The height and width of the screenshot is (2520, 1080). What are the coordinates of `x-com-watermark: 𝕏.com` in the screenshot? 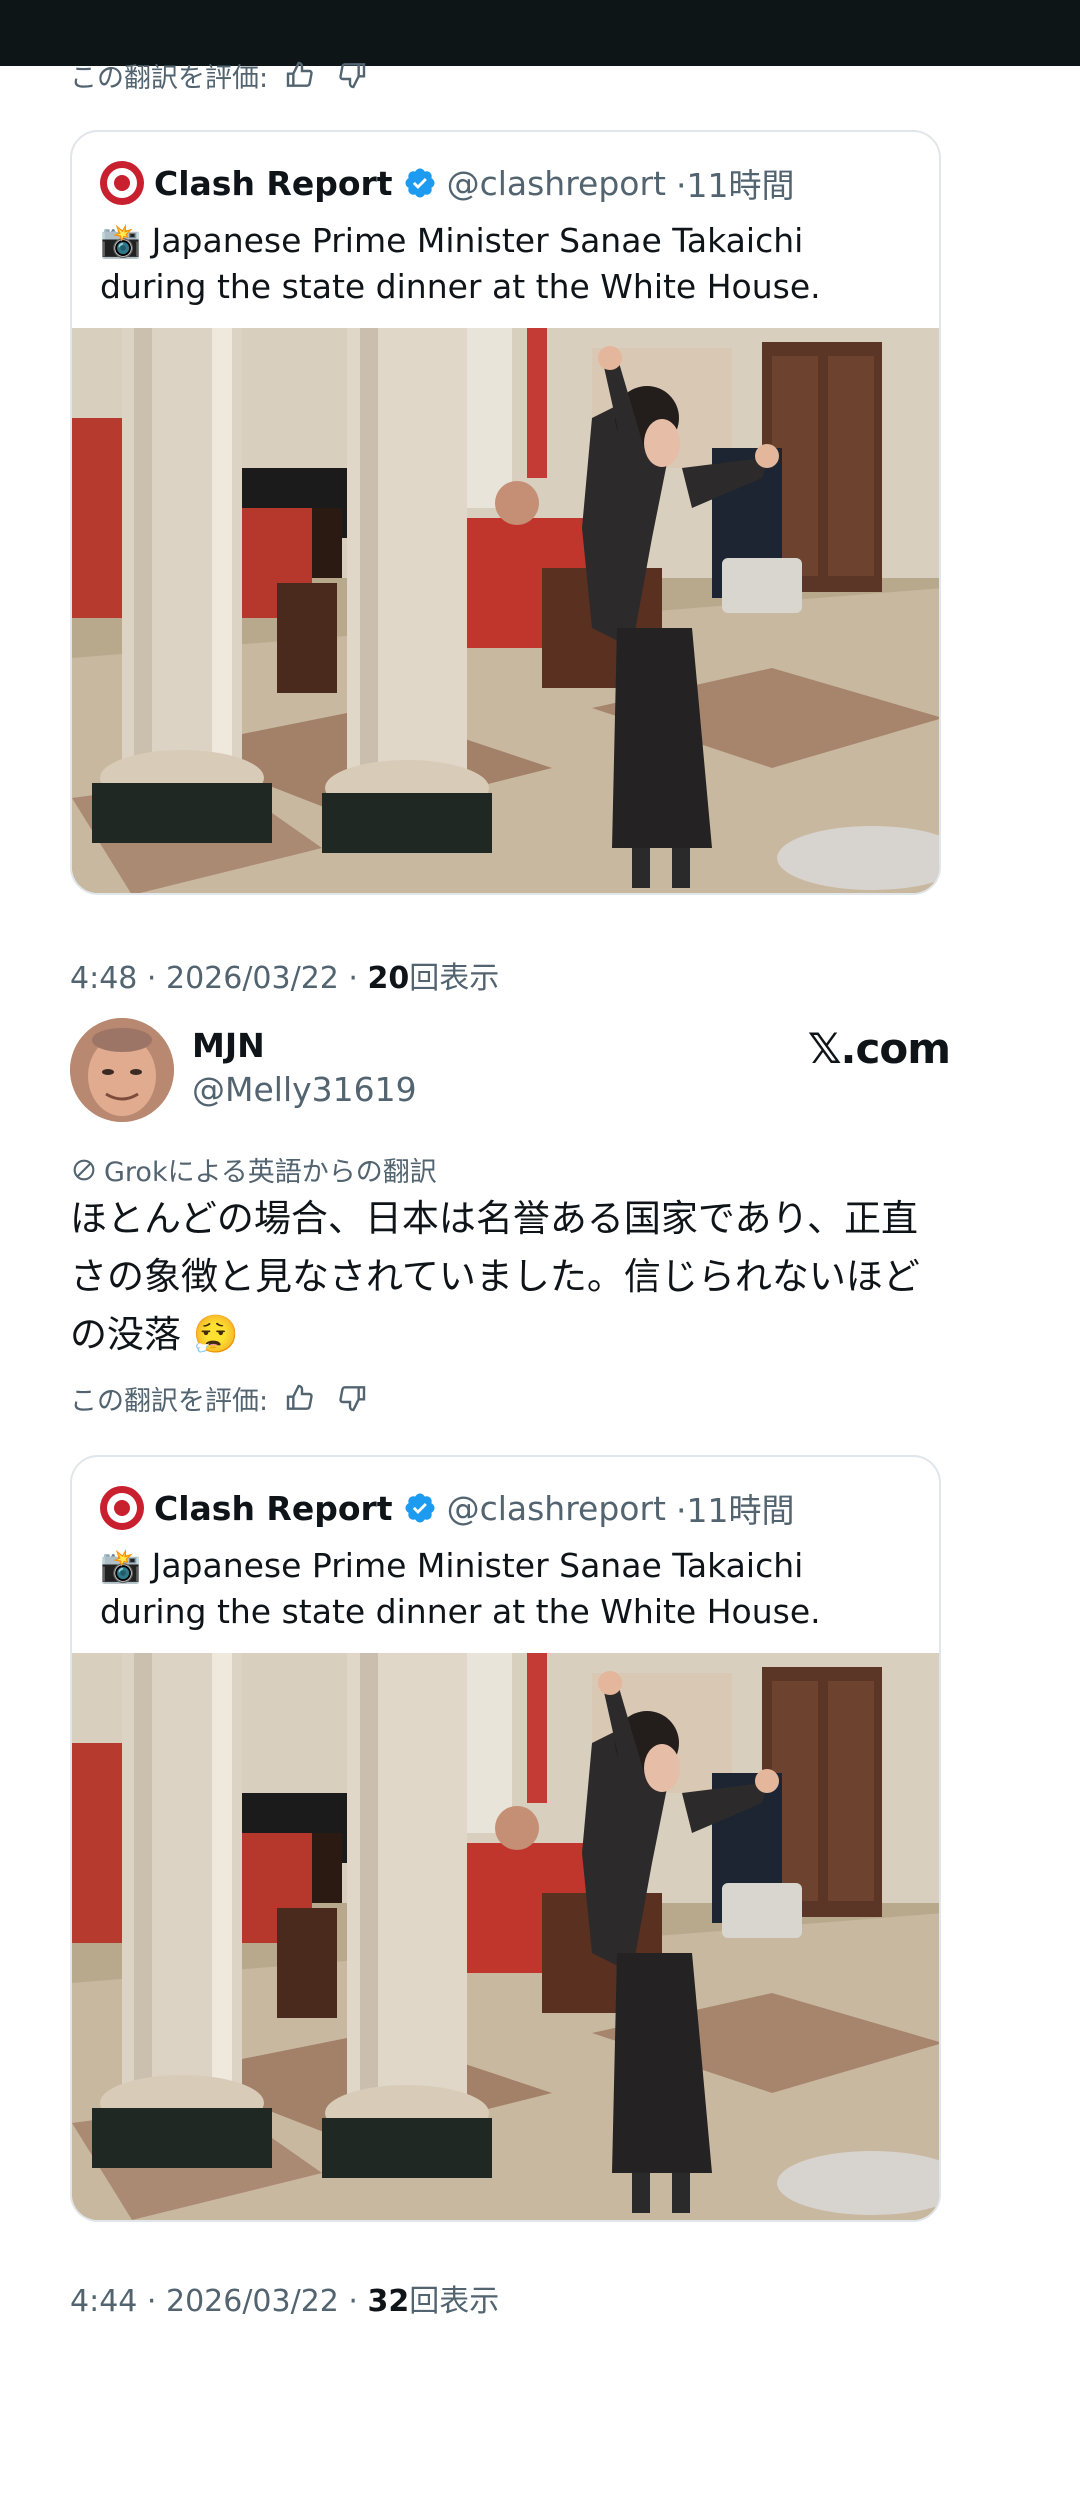 It's located at (879, 1048).